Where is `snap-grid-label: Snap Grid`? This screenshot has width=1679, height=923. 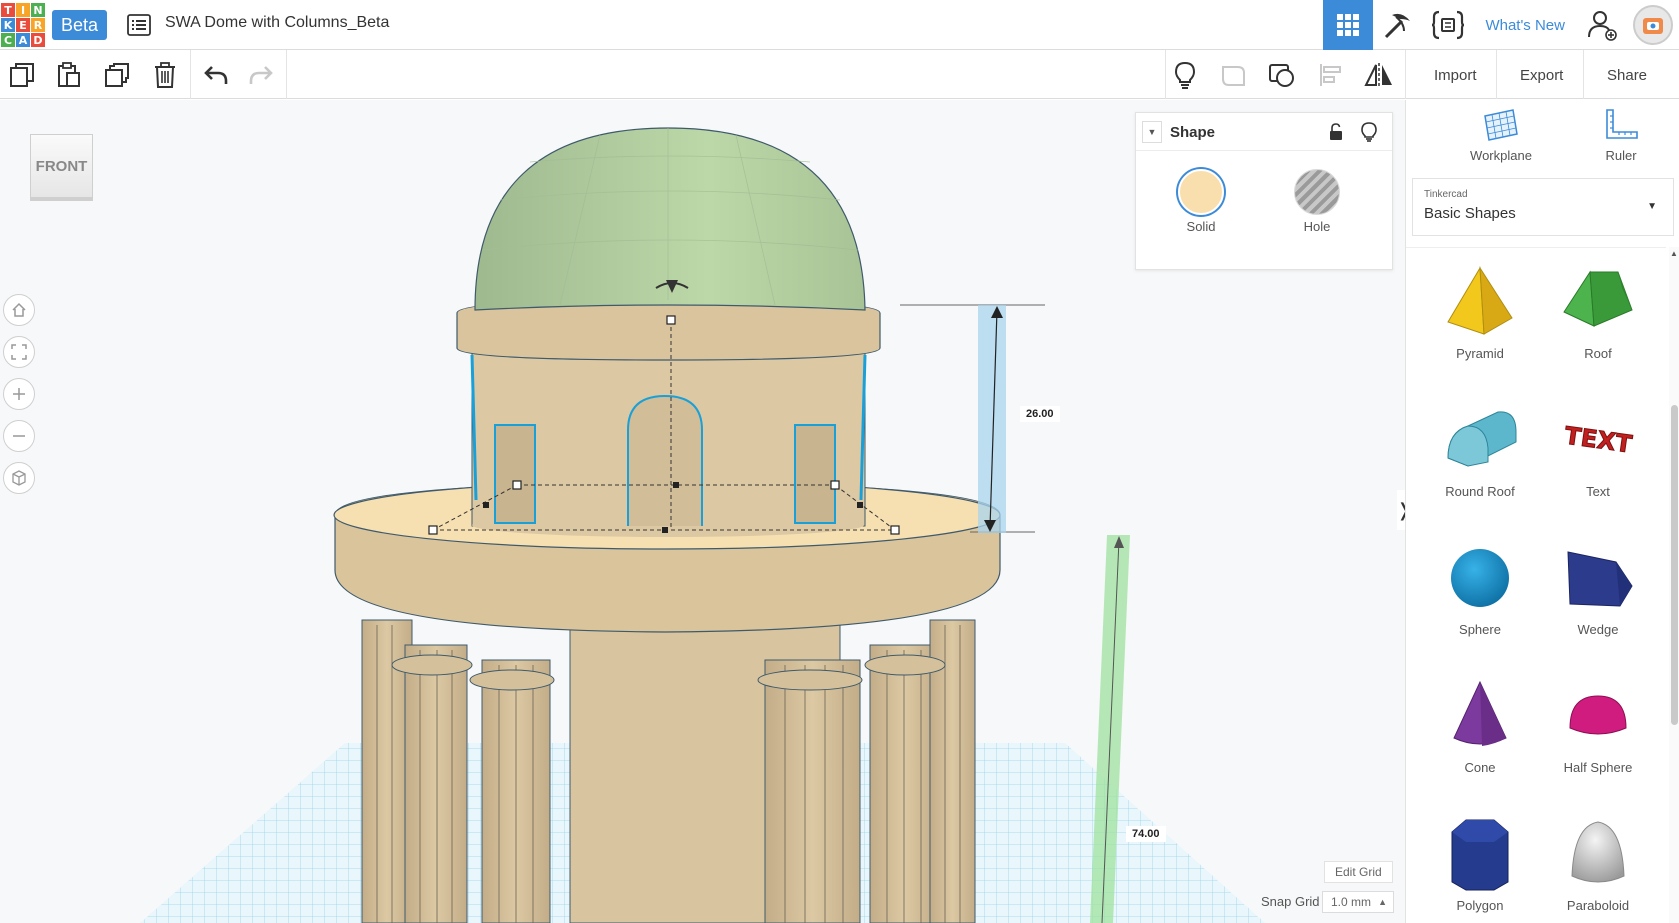
snap-grid-label: Snap Grid is located at coordinates (1290, 901).